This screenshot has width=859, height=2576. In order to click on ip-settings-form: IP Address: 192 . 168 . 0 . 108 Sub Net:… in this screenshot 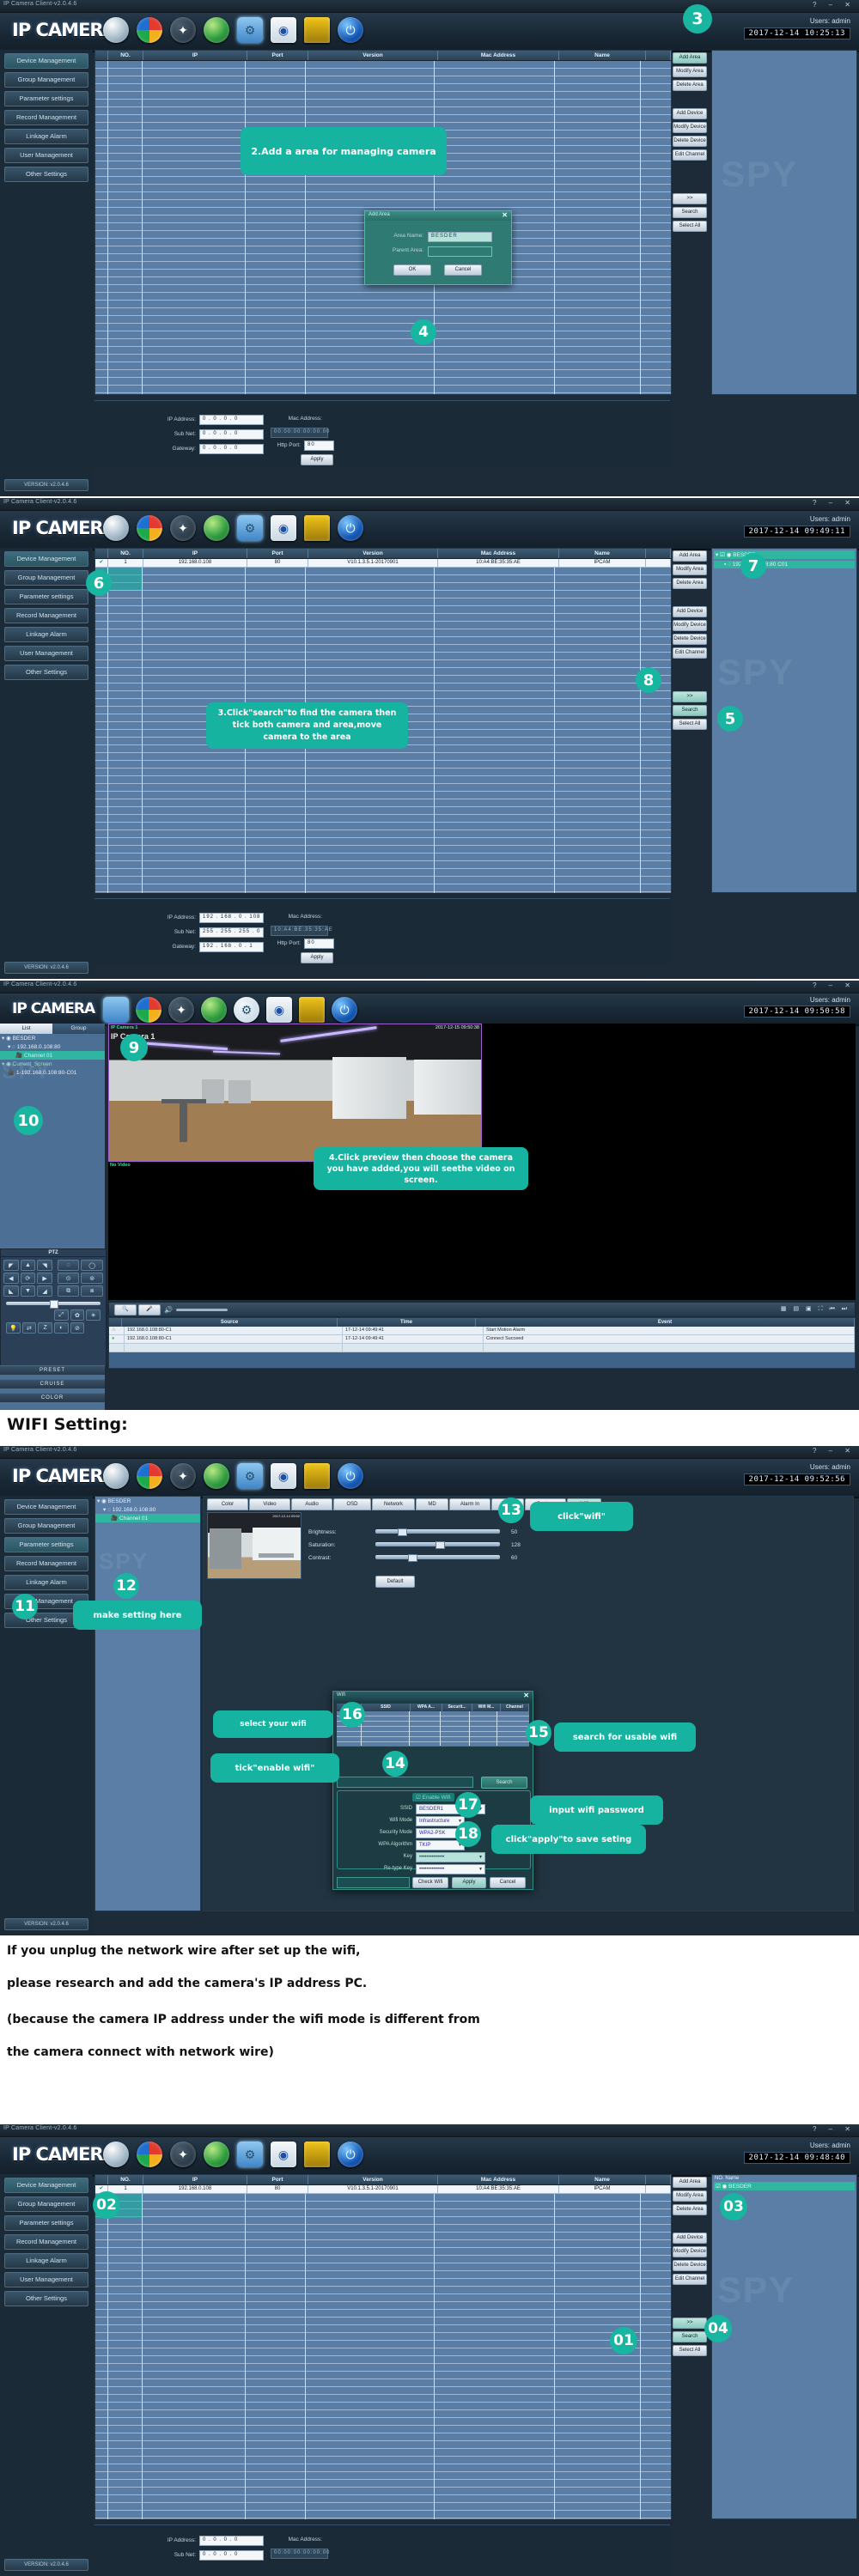, I will do `click(382, 932)`.